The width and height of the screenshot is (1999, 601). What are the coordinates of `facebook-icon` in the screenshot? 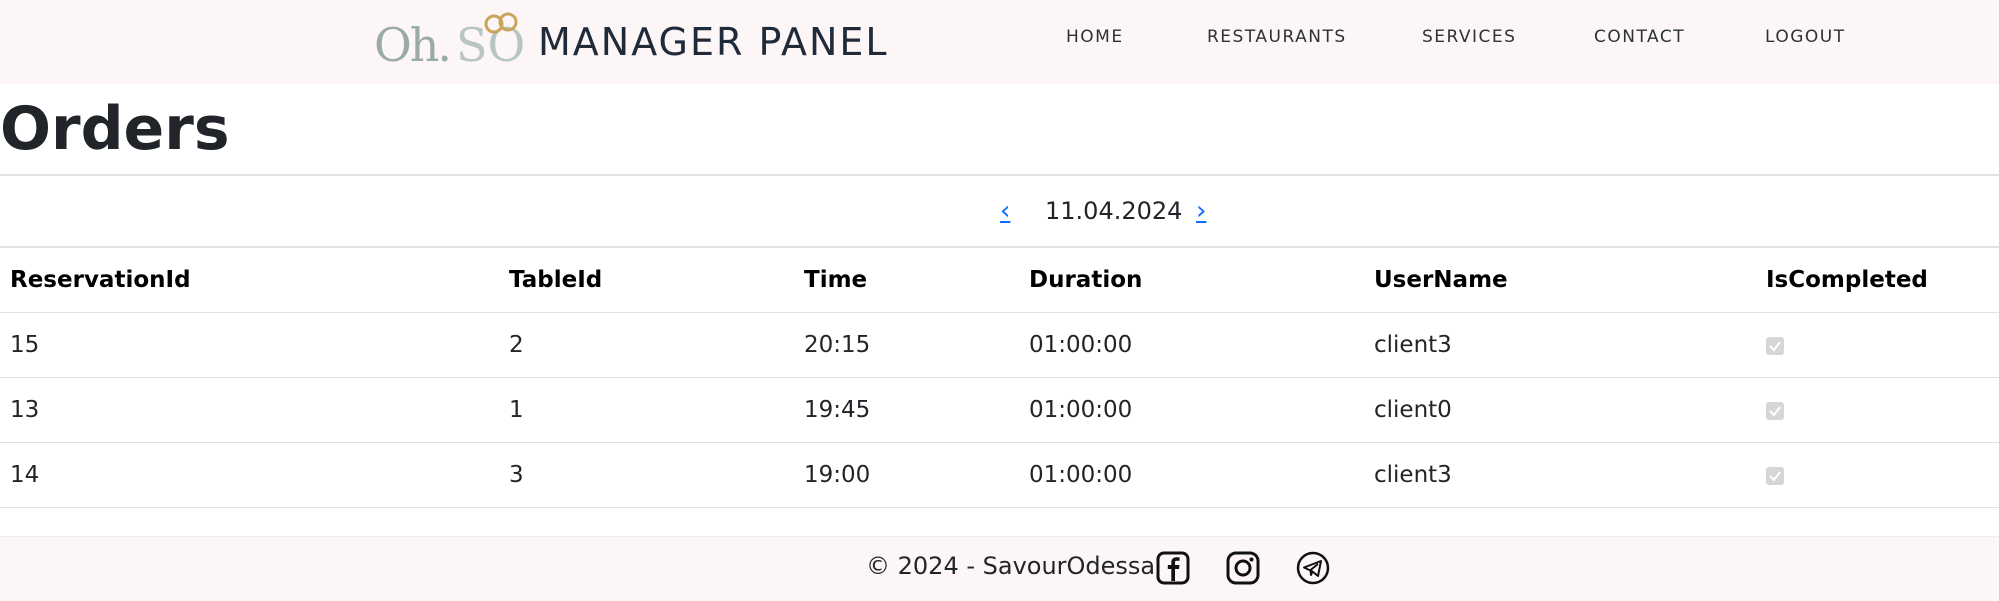 It's located at (1173, 568).